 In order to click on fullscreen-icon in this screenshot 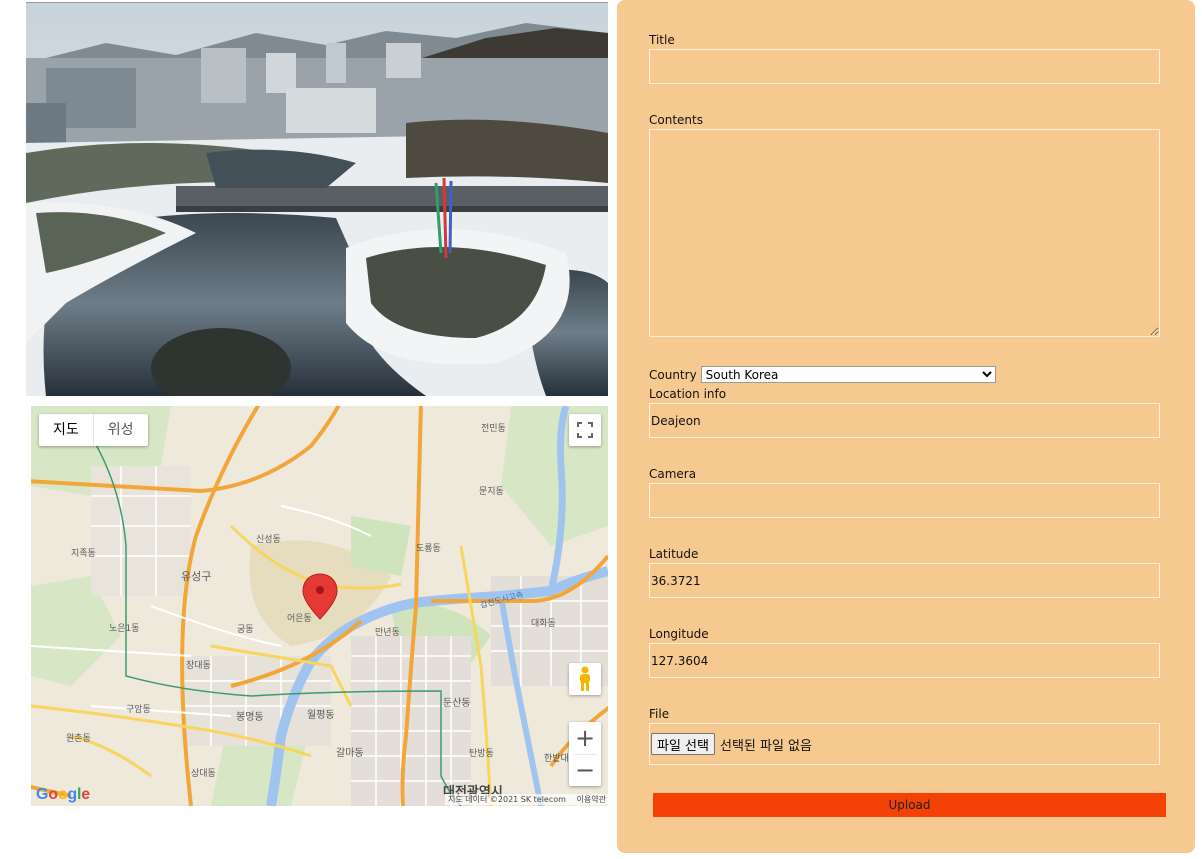, I will do `click(585, 430)`.